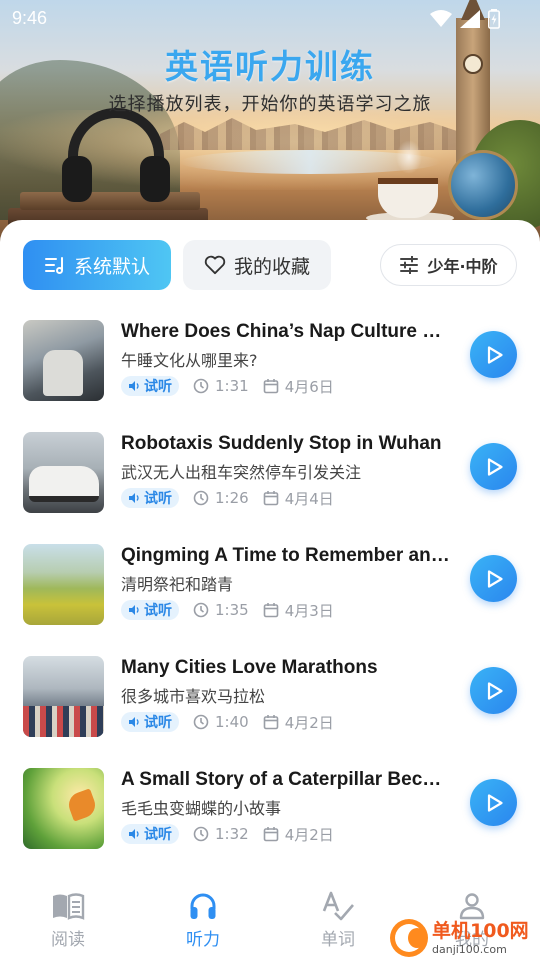 Image resolution: width=540 pixels, height=960 pixels. What do you see at coordinates (232, 610) in the screenshot?
I see `duration-text: 1:35` at bounding box center [232, 610].